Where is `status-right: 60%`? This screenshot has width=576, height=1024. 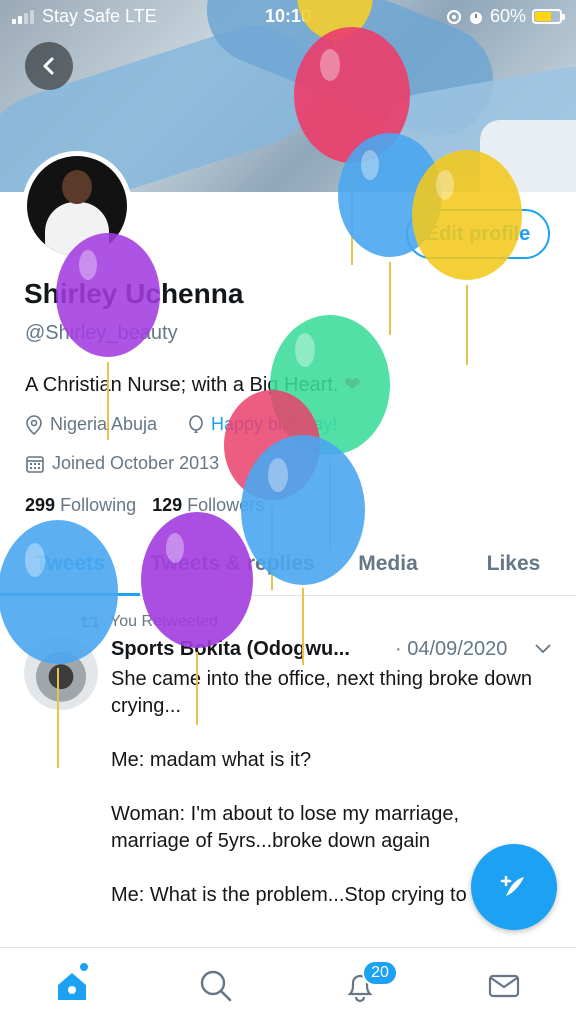
status-right: 60% is located at coordinates (505, 16).